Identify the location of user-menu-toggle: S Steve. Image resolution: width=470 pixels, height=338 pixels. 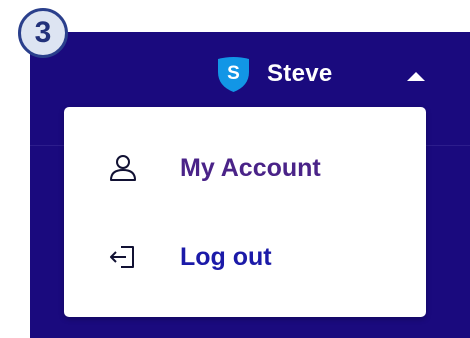
(274, 74).